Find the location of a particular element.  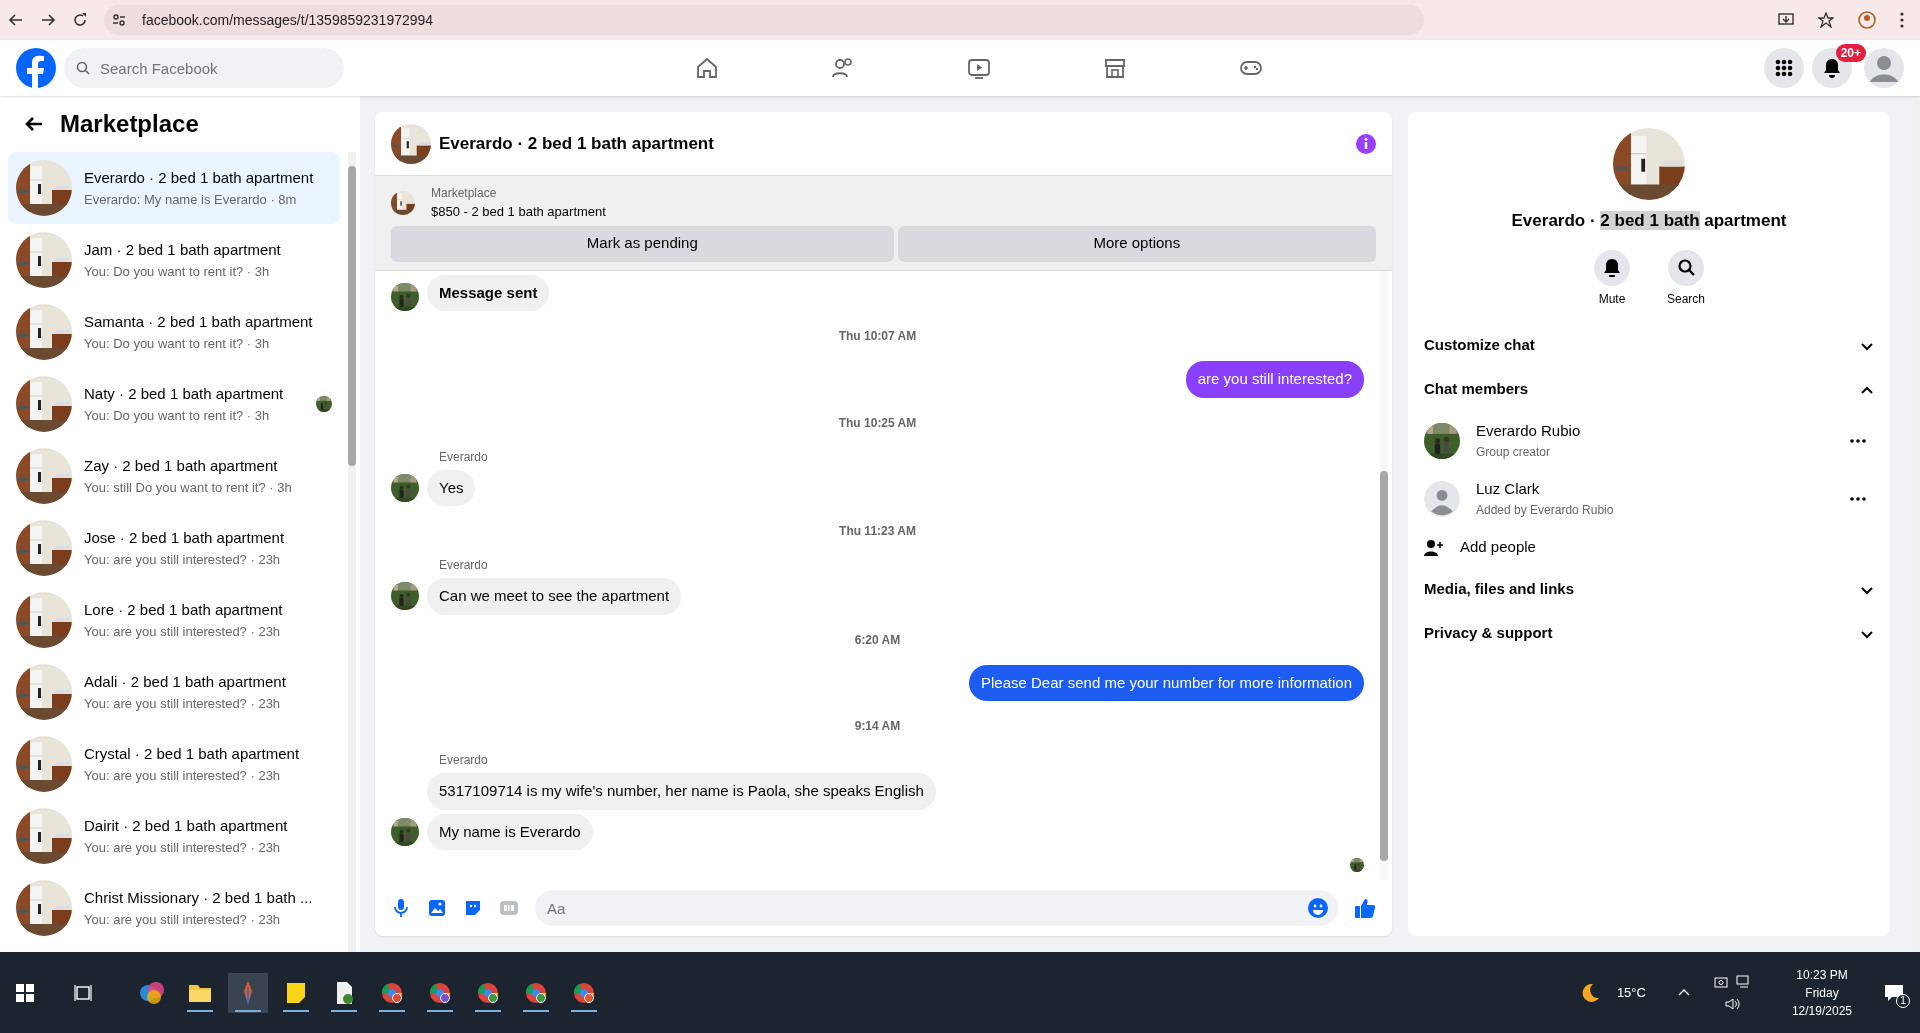

back-arrow-icon is located at coordinates (16, 20).